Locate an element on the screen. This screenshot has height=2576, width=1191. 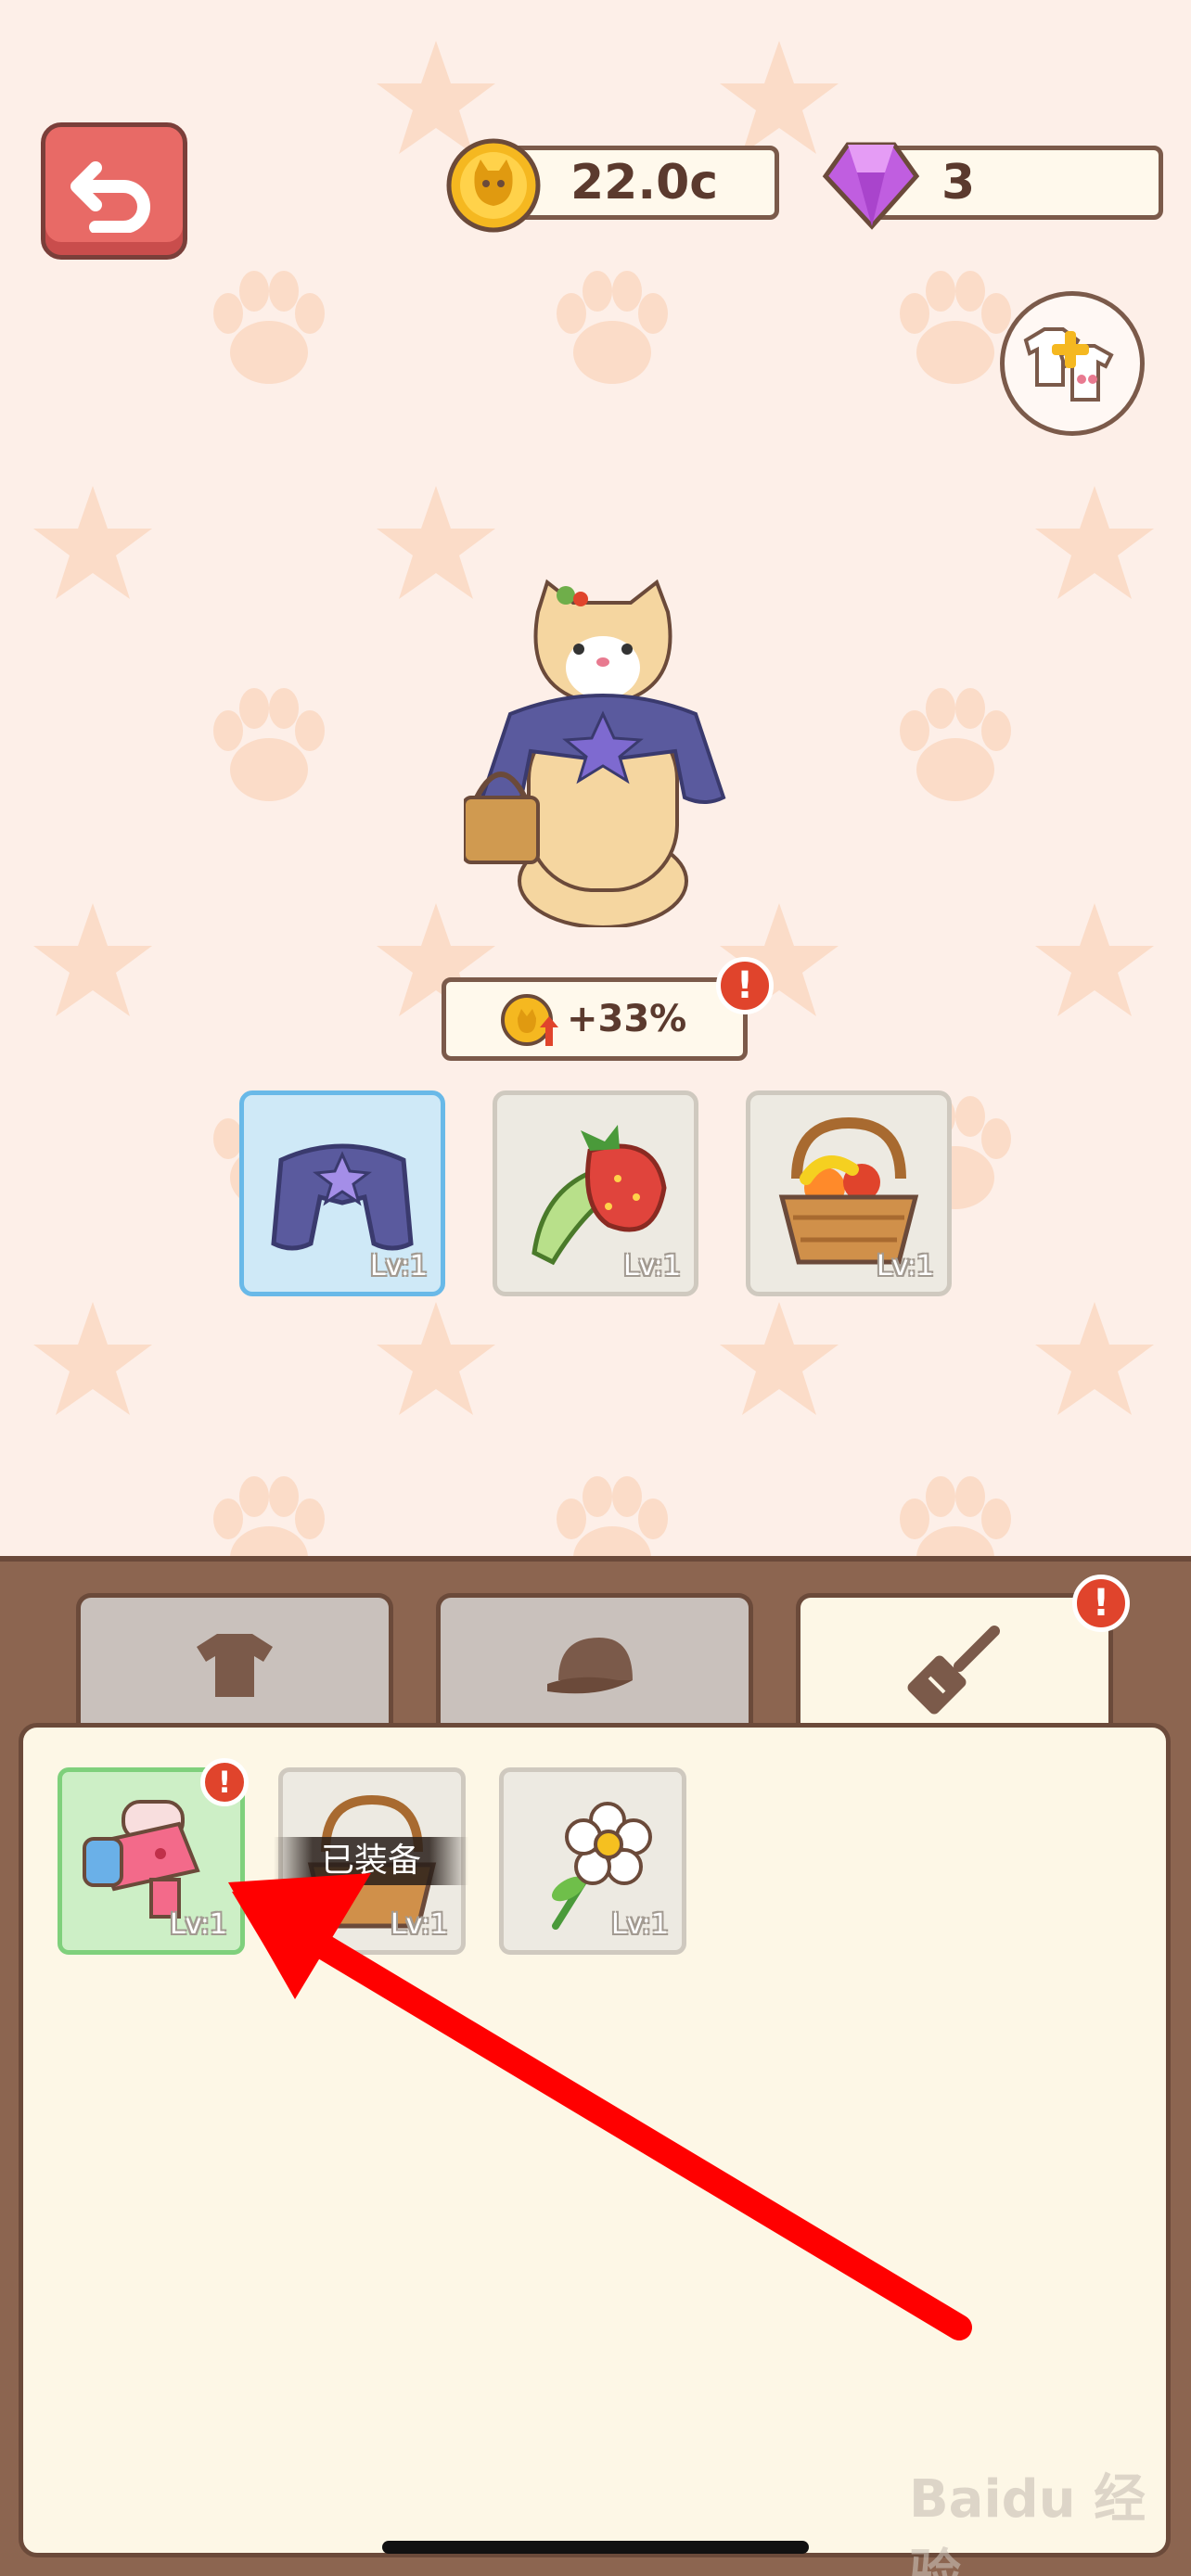
gem-value: 3 is located at coordinates (958, 182).